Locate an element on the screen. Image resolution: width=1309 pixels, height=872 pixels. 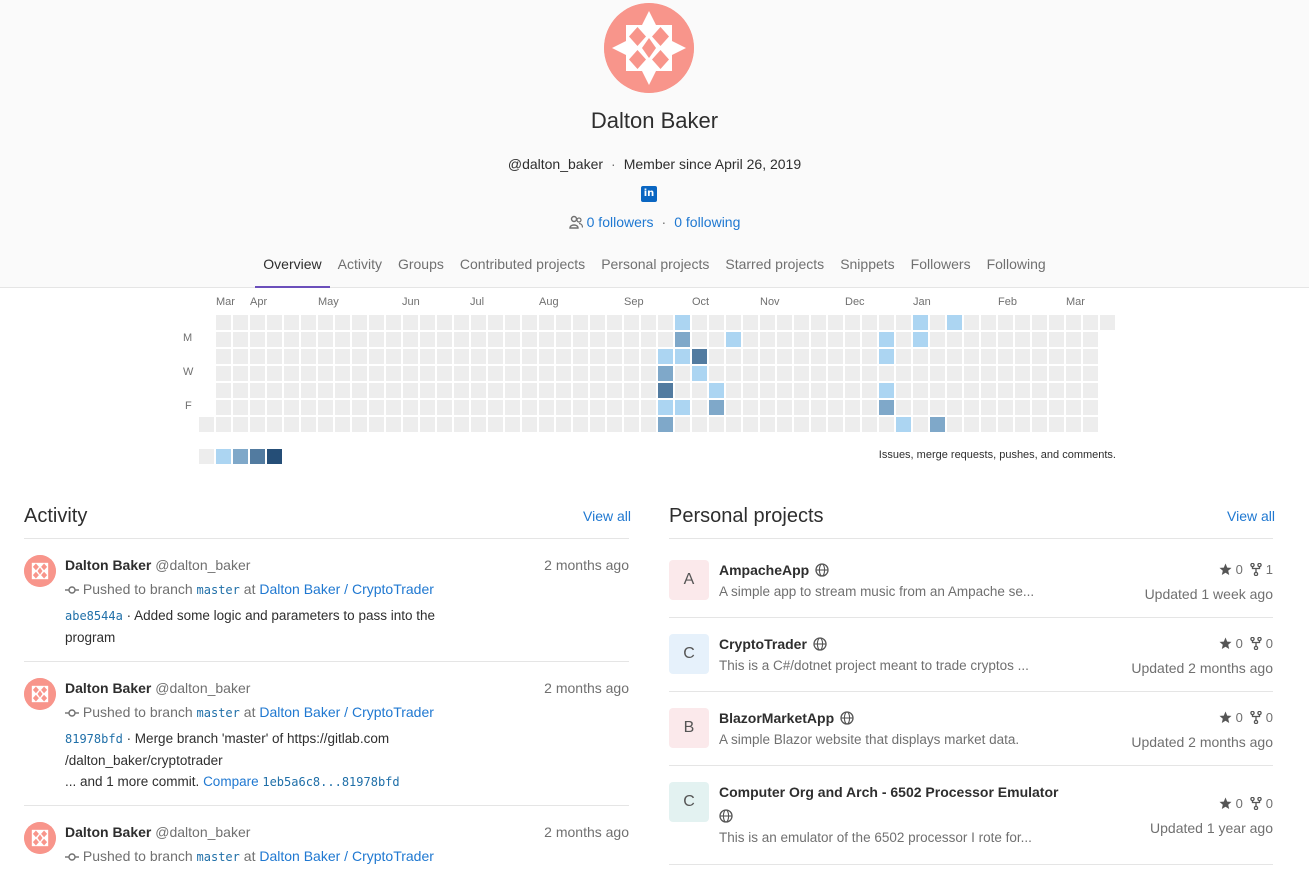
tab-snippets: Snippets is located at coordinates (867, 267).